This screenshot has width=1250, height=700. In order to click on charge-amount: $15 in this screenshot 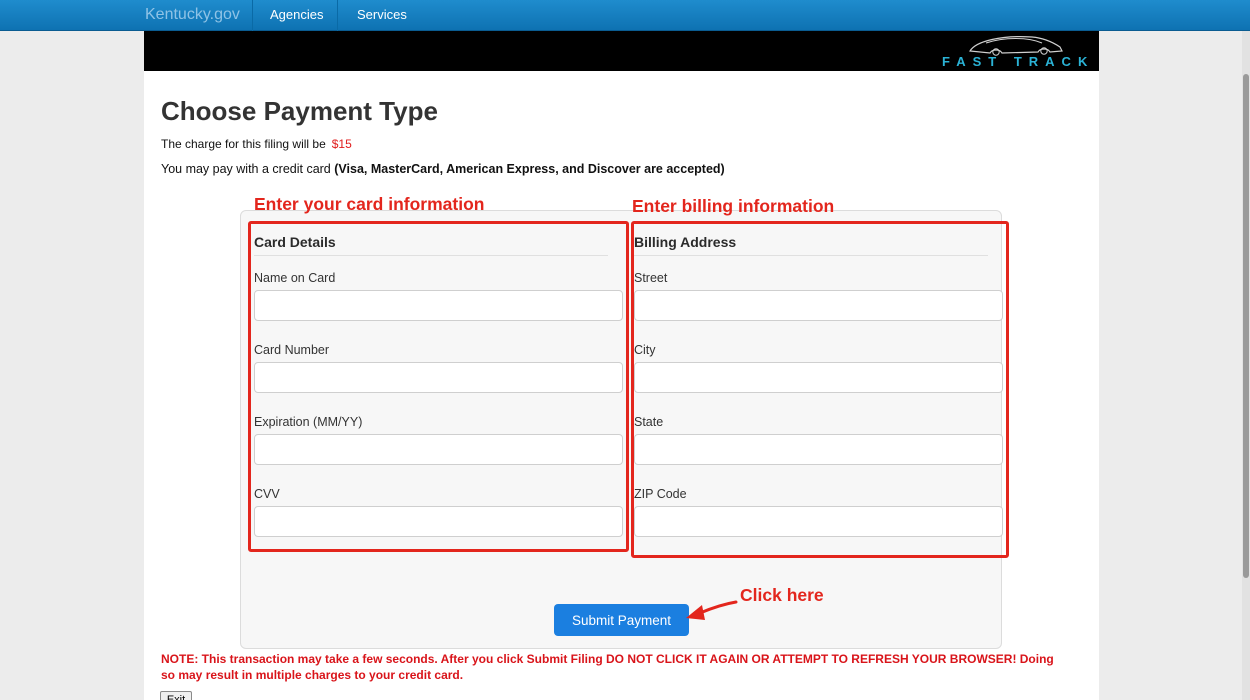, I will do `click(341, 144)`.